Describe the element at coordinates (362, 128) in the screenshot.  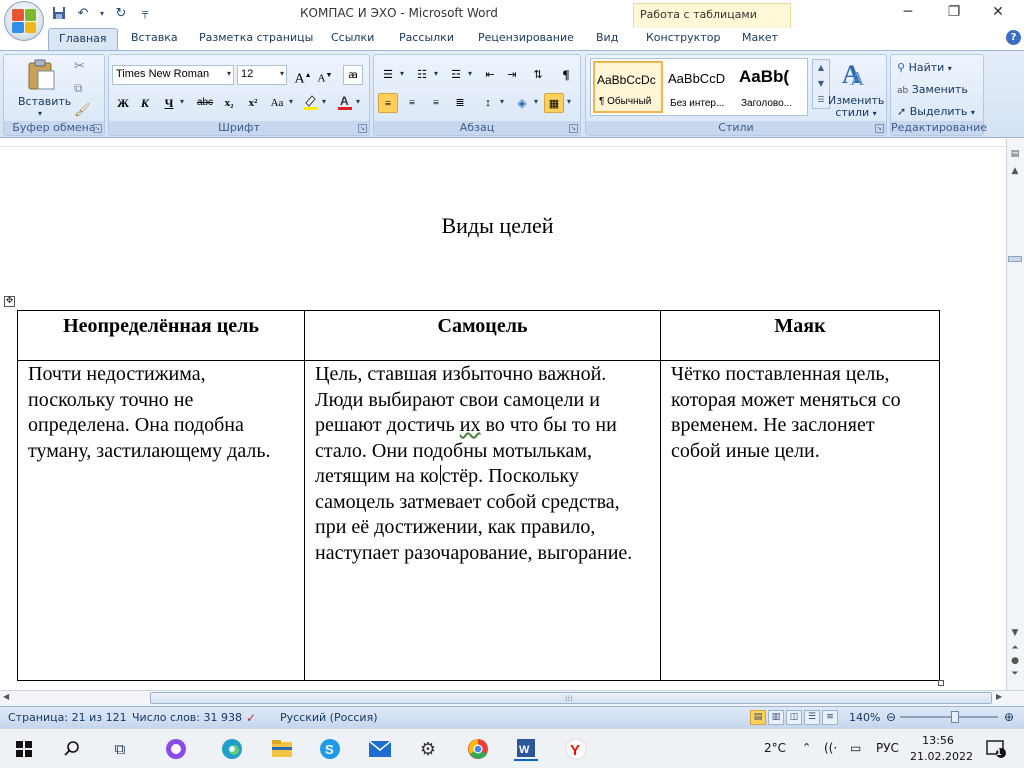
I see `font-launcher-icon: ↘` at that location.